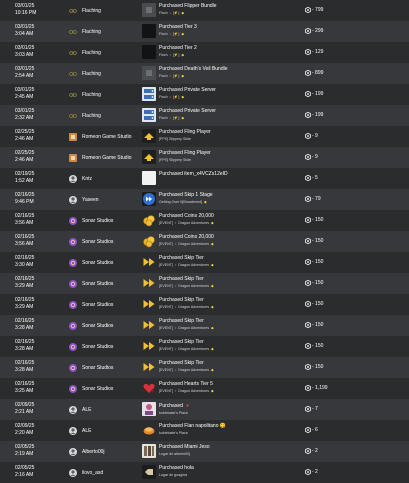 The height and width of the screenshot is (483, 409). I want to click on item-title: Purchased Tier 3, so click(229, 27).